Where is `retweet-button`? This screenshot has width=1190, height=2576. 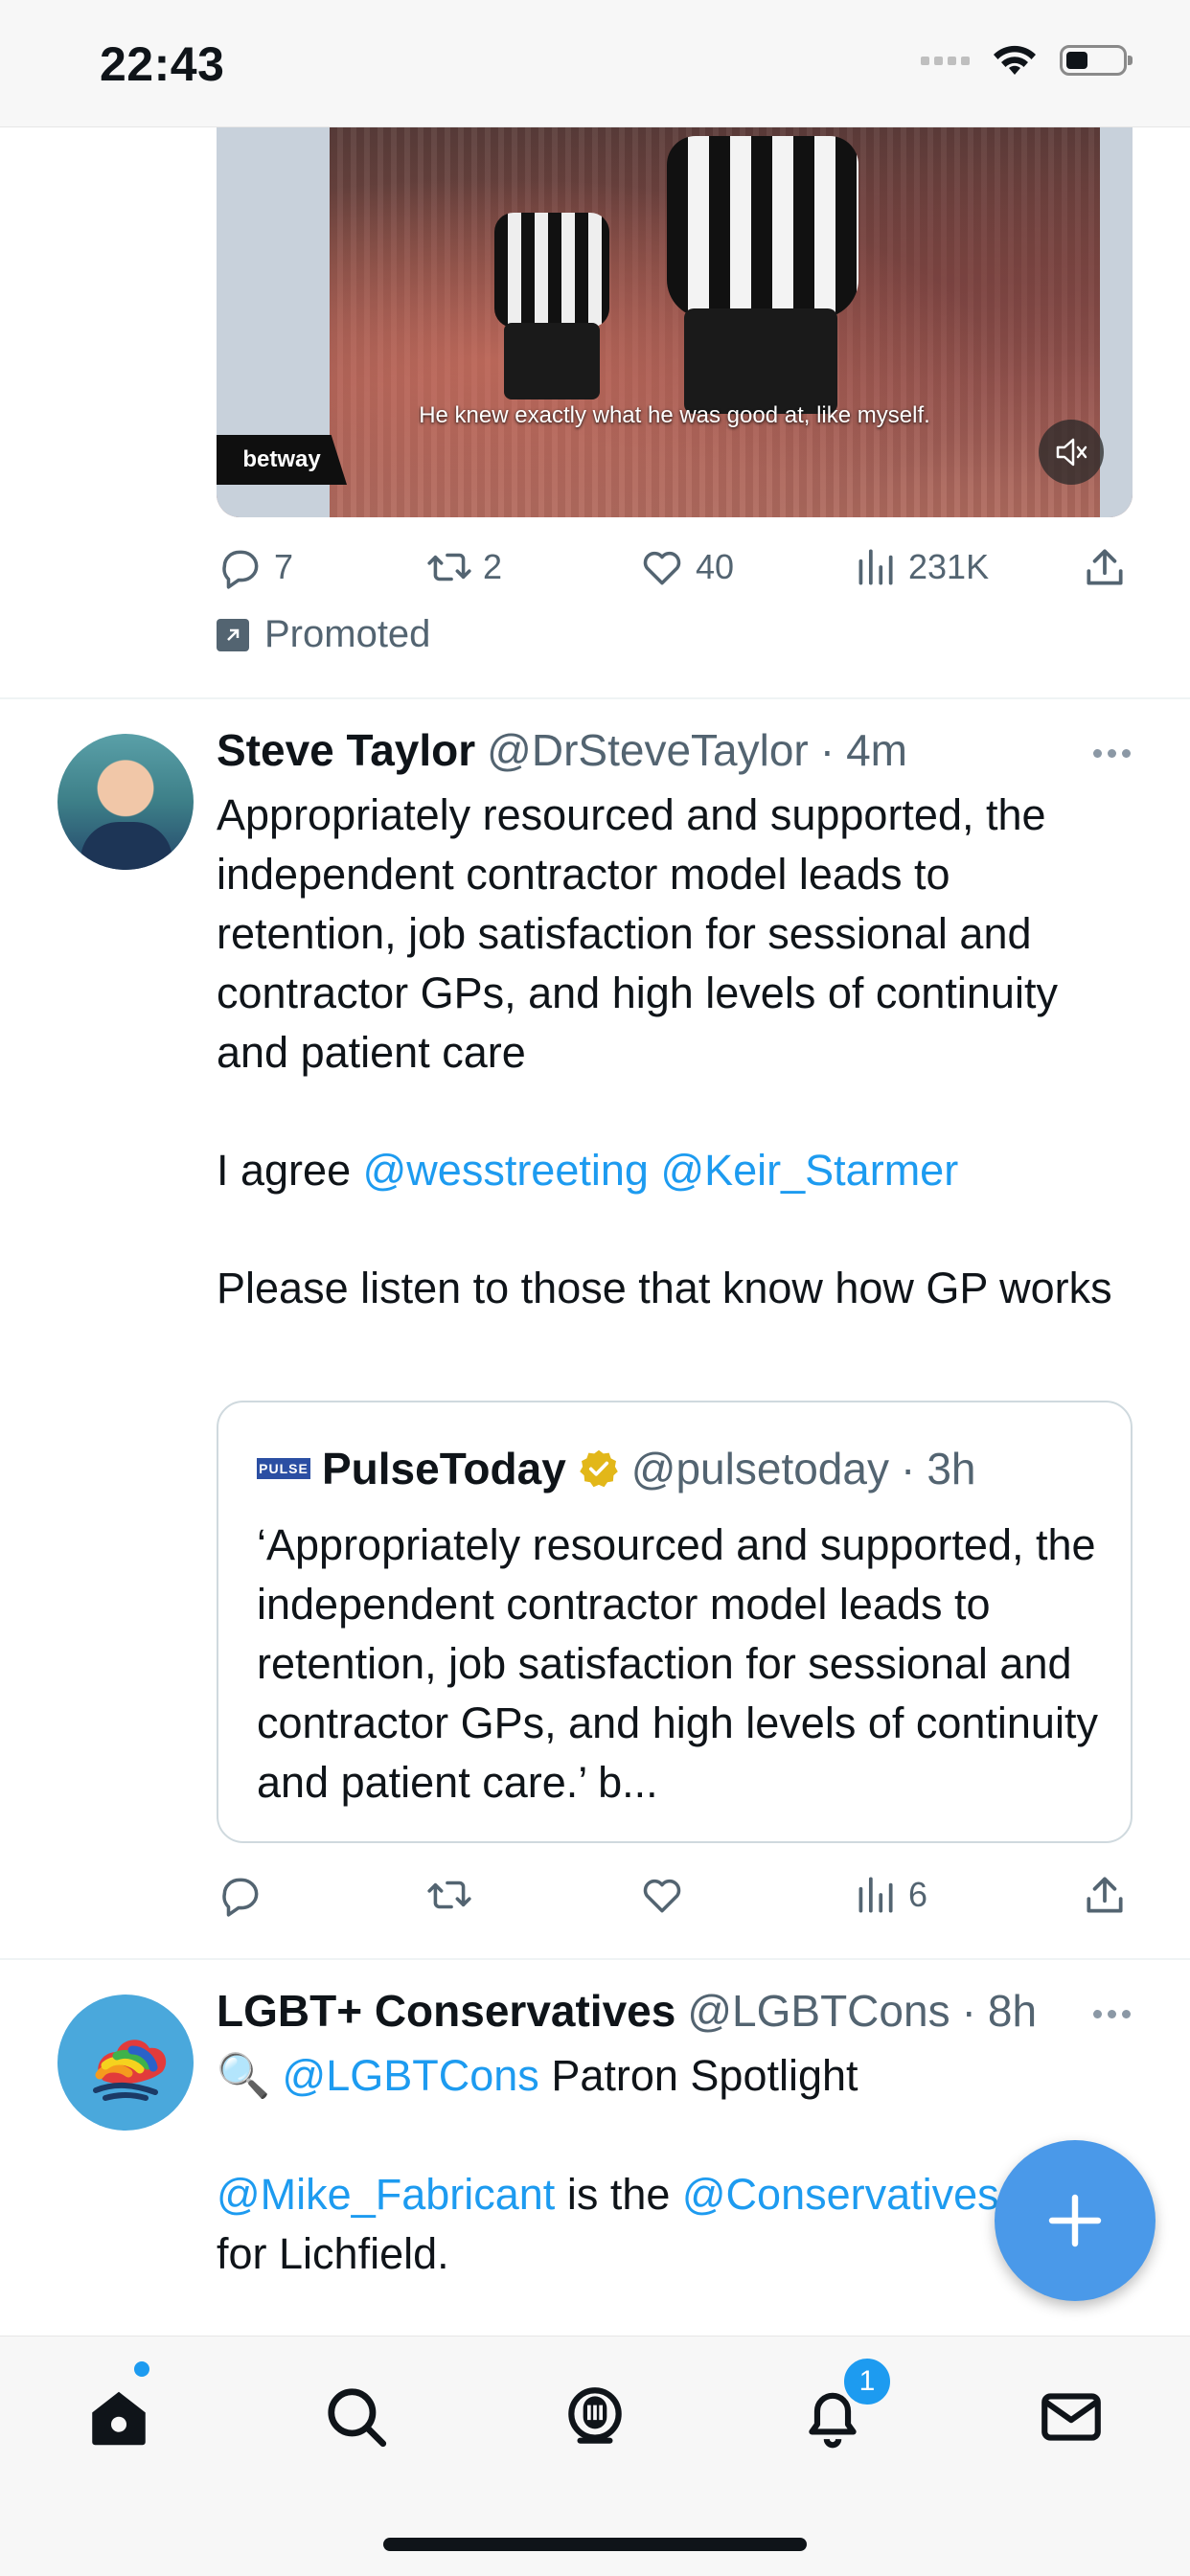 retweet-button is located at coordinates (449, 1895).